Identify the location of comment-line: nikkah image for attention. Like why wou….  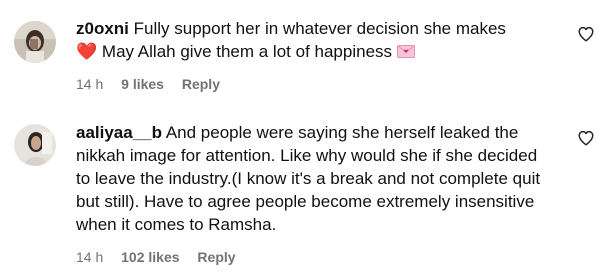
(307, 155).